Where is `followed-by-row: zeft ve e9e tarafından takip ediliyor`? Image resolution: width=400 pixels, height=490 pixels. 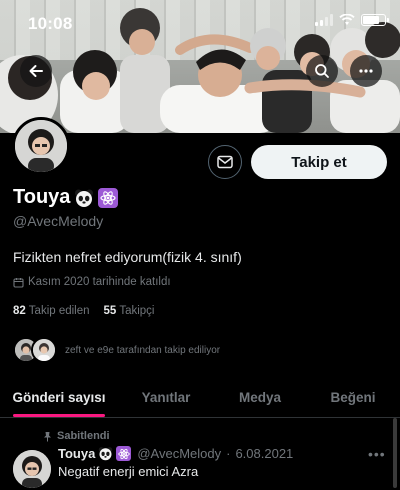 followed-by-row: zeft ve e9e tarafından takip ediliyor is located at coordinates (116, 350).